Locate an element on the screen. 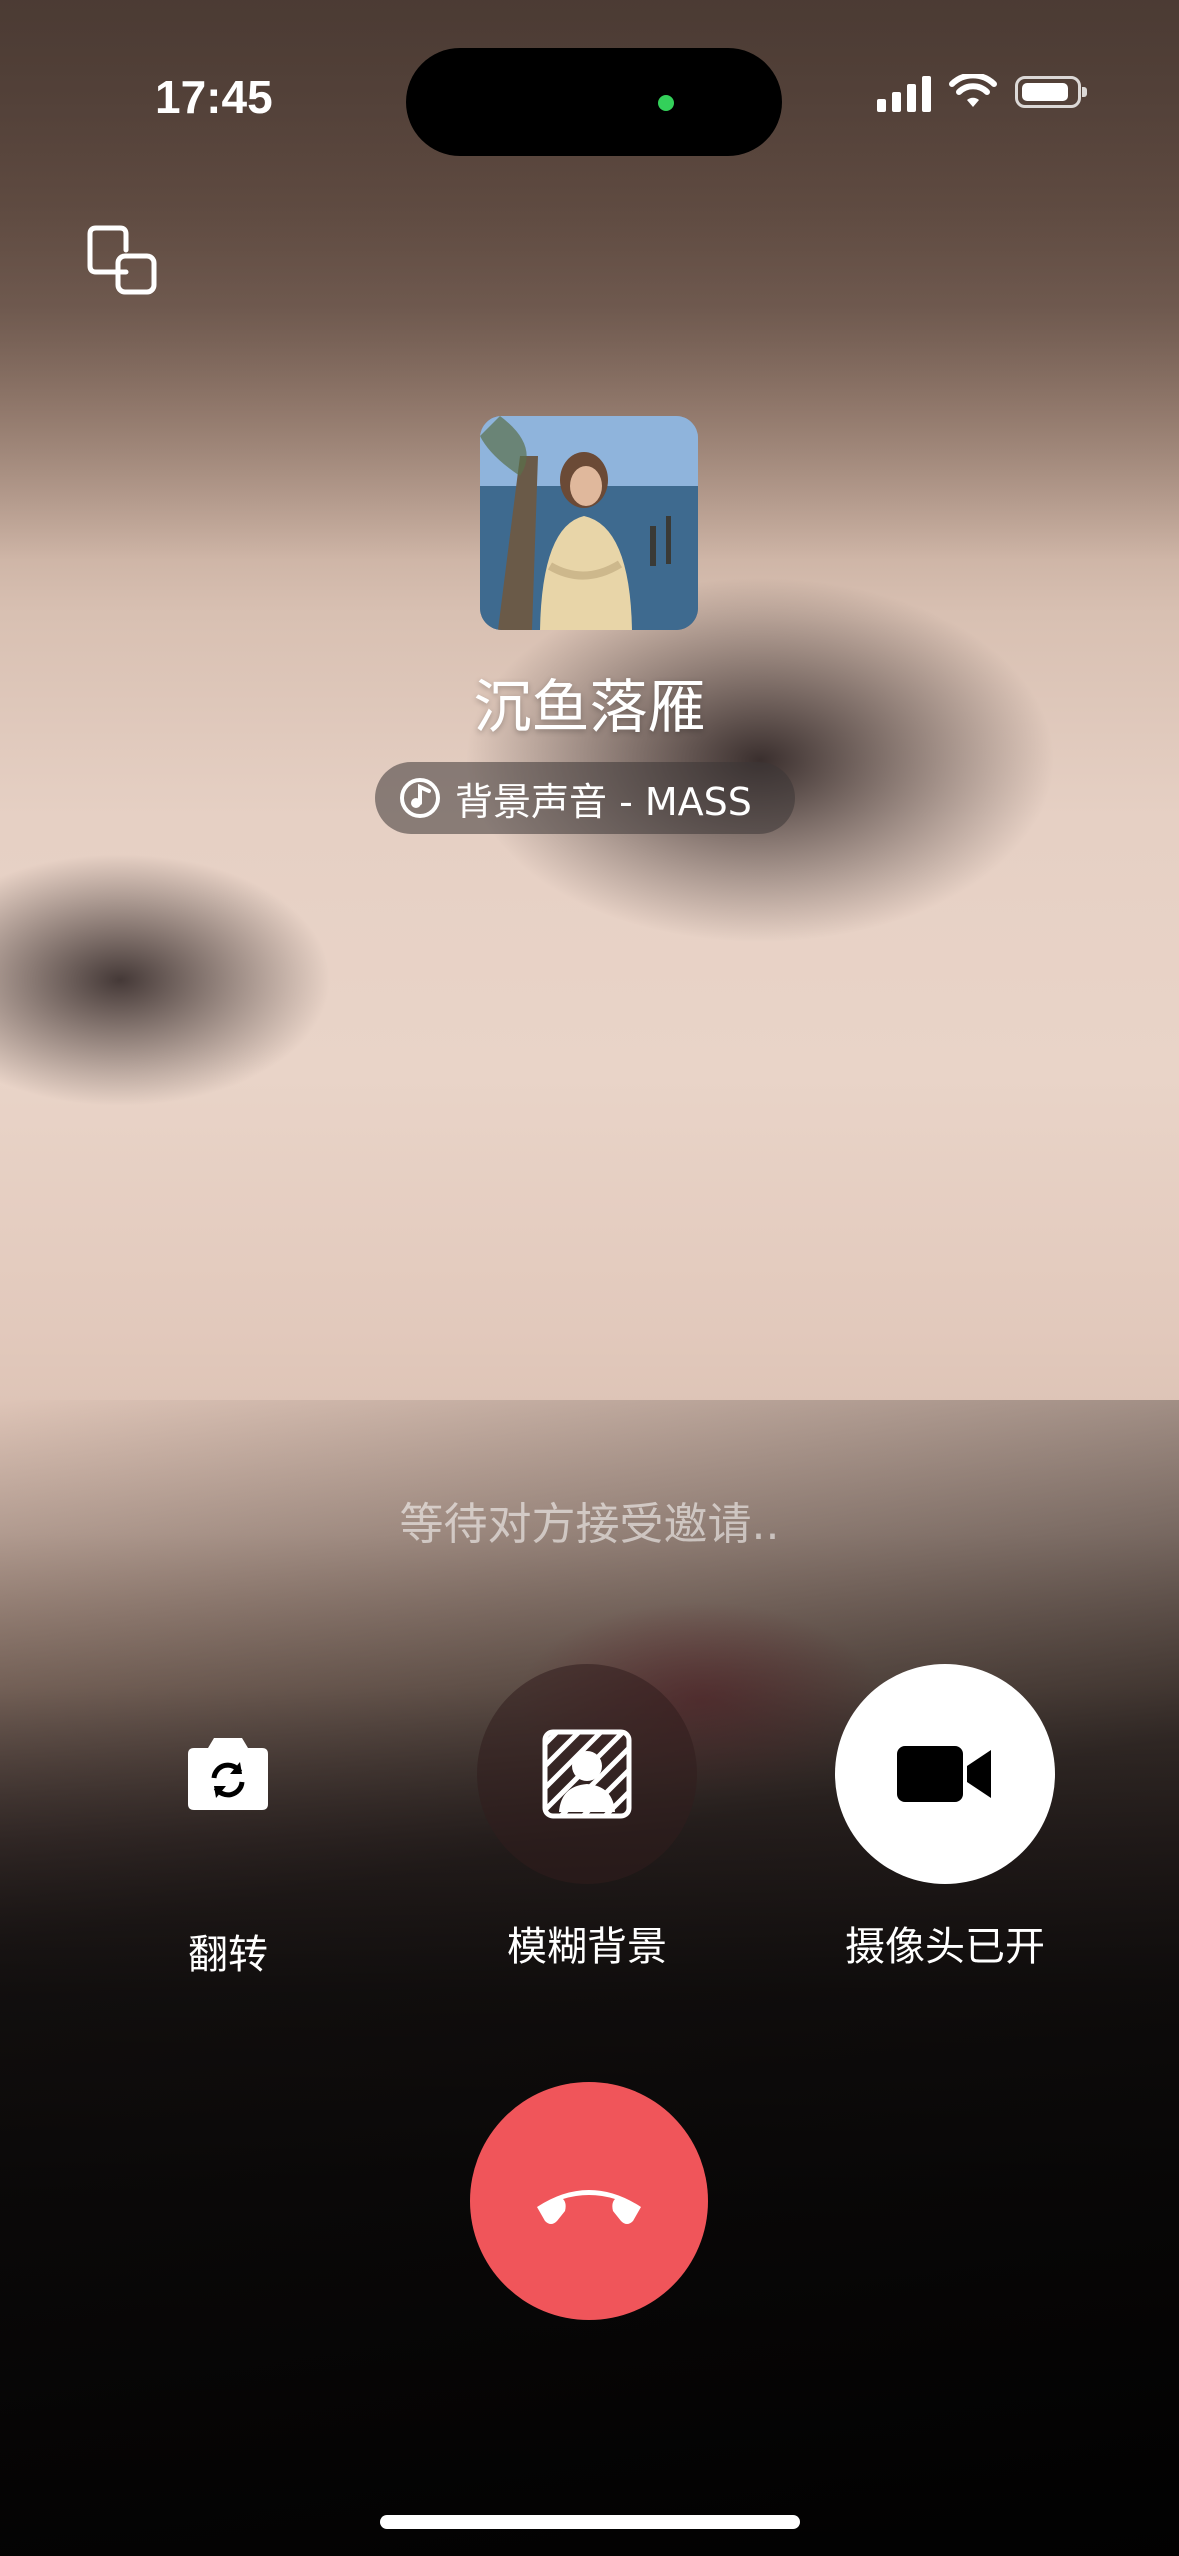 This screenshot has height=2556, width=1179. background-music-pill: 背景声音 - MASS is located at coordinates (585, 798).